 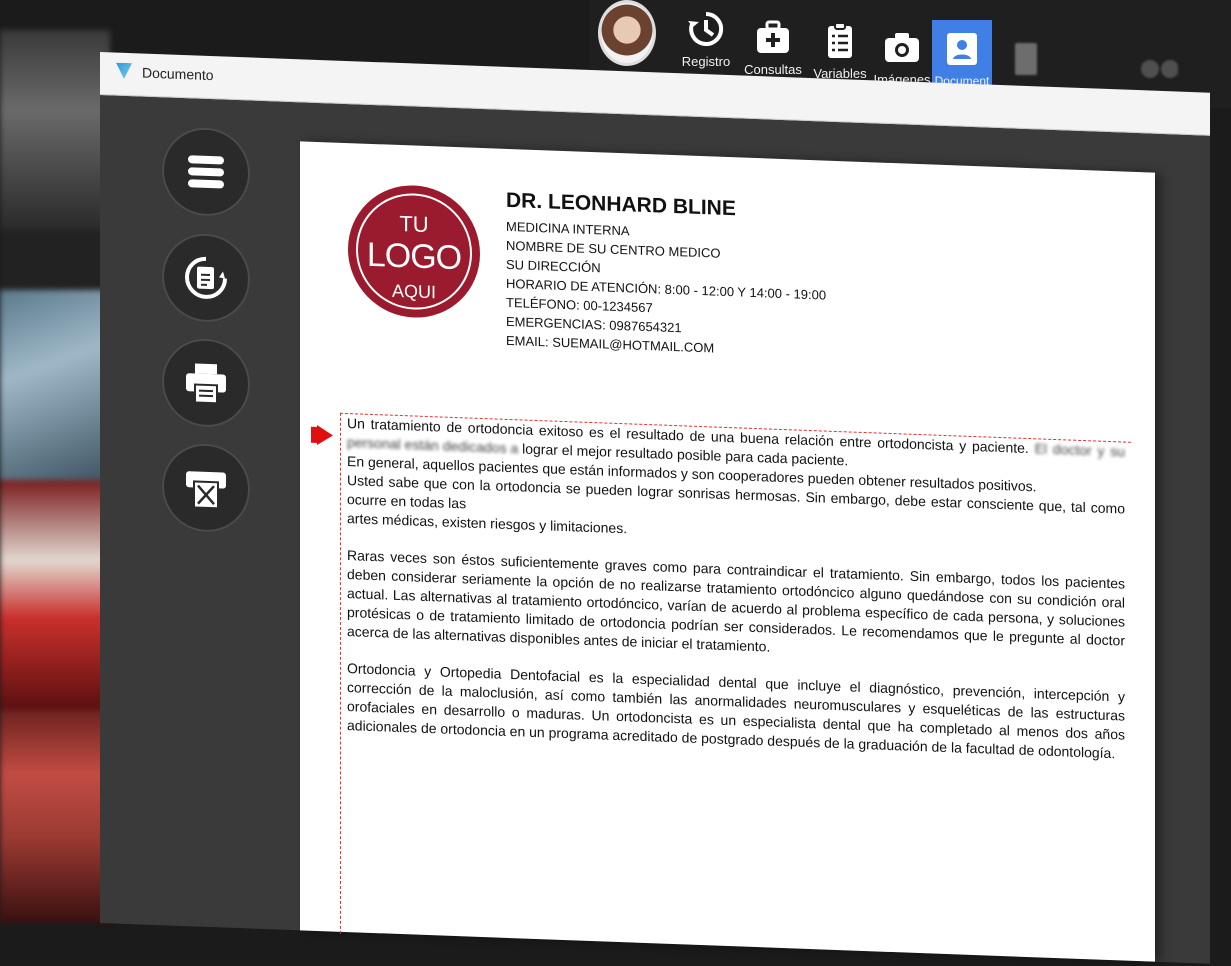 I want to click on logo-placeholder: TU LOGO AQUI, so click(x=414, y=251).